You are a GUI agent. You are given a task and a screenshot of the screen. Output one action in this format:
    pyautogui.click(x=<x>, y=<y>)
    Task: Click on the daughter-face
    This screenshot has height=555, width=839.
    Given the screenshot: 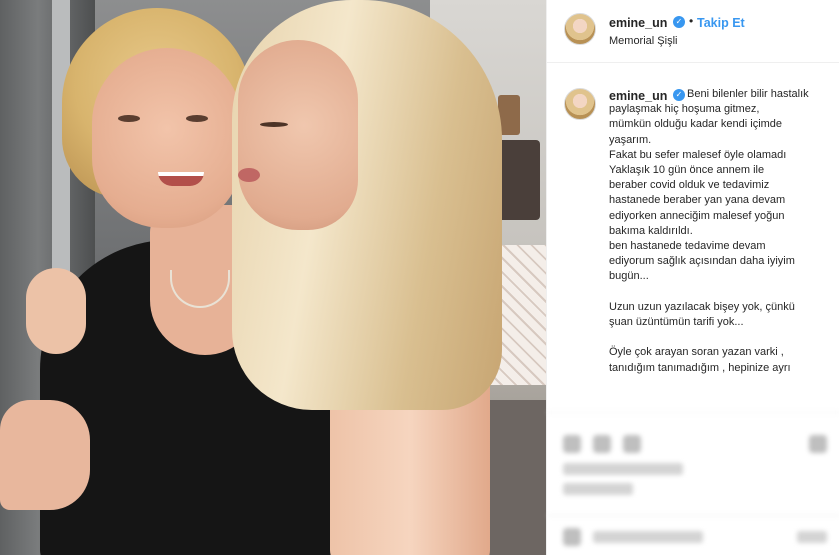 What is the action you would take?
    pyautogui.click(x=298, y=135)
    